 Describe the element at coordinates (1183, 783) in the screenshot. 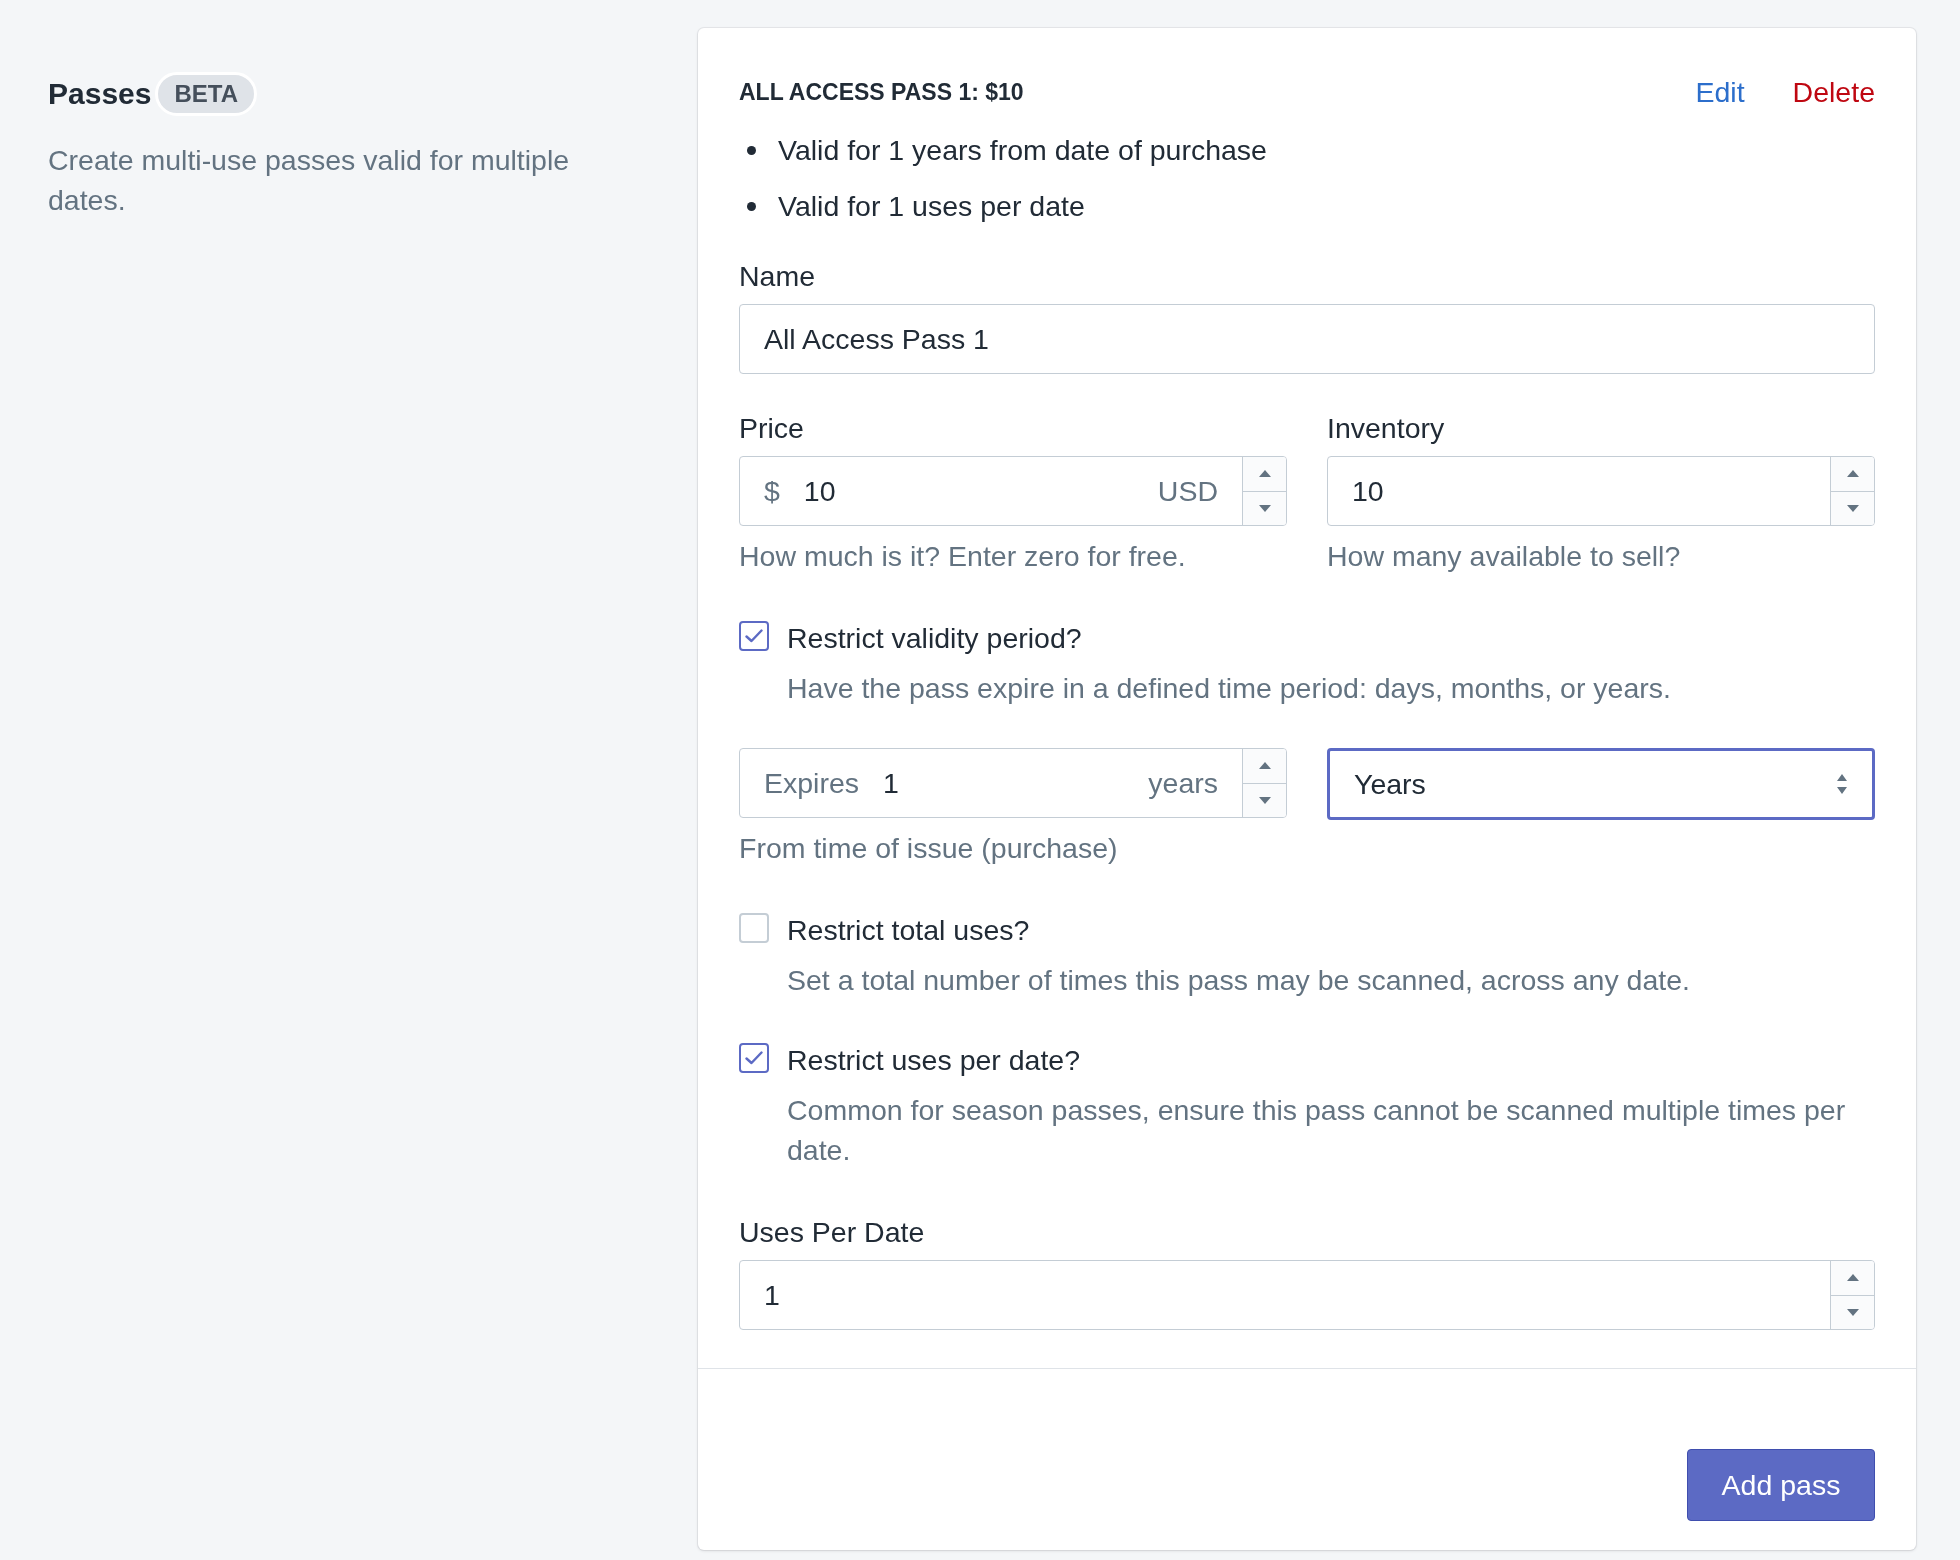

I see `field-suffix: years` at that location.